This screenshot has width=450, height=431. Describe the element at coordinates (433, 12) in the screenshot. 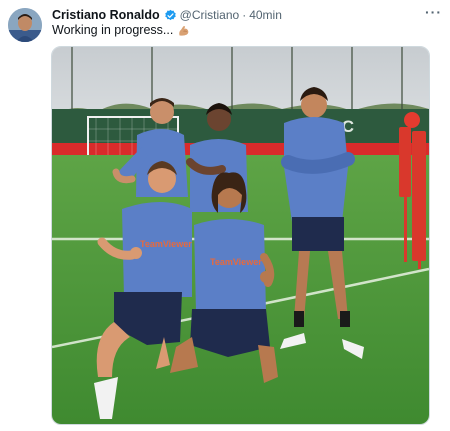

I see `more-options-icon: ···` at that location.